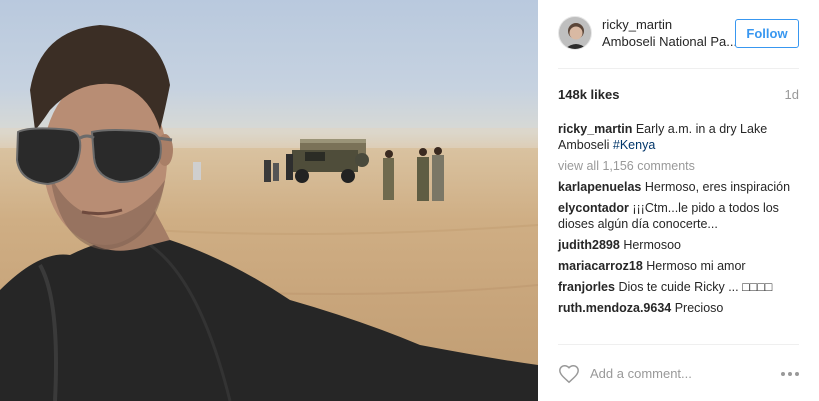 Image resolution: width=819 pixels, height=401 pixels. Describe the element at coordinates (652, 245) in the screenshot. I see `comment-text: Hermosoo` at that location.